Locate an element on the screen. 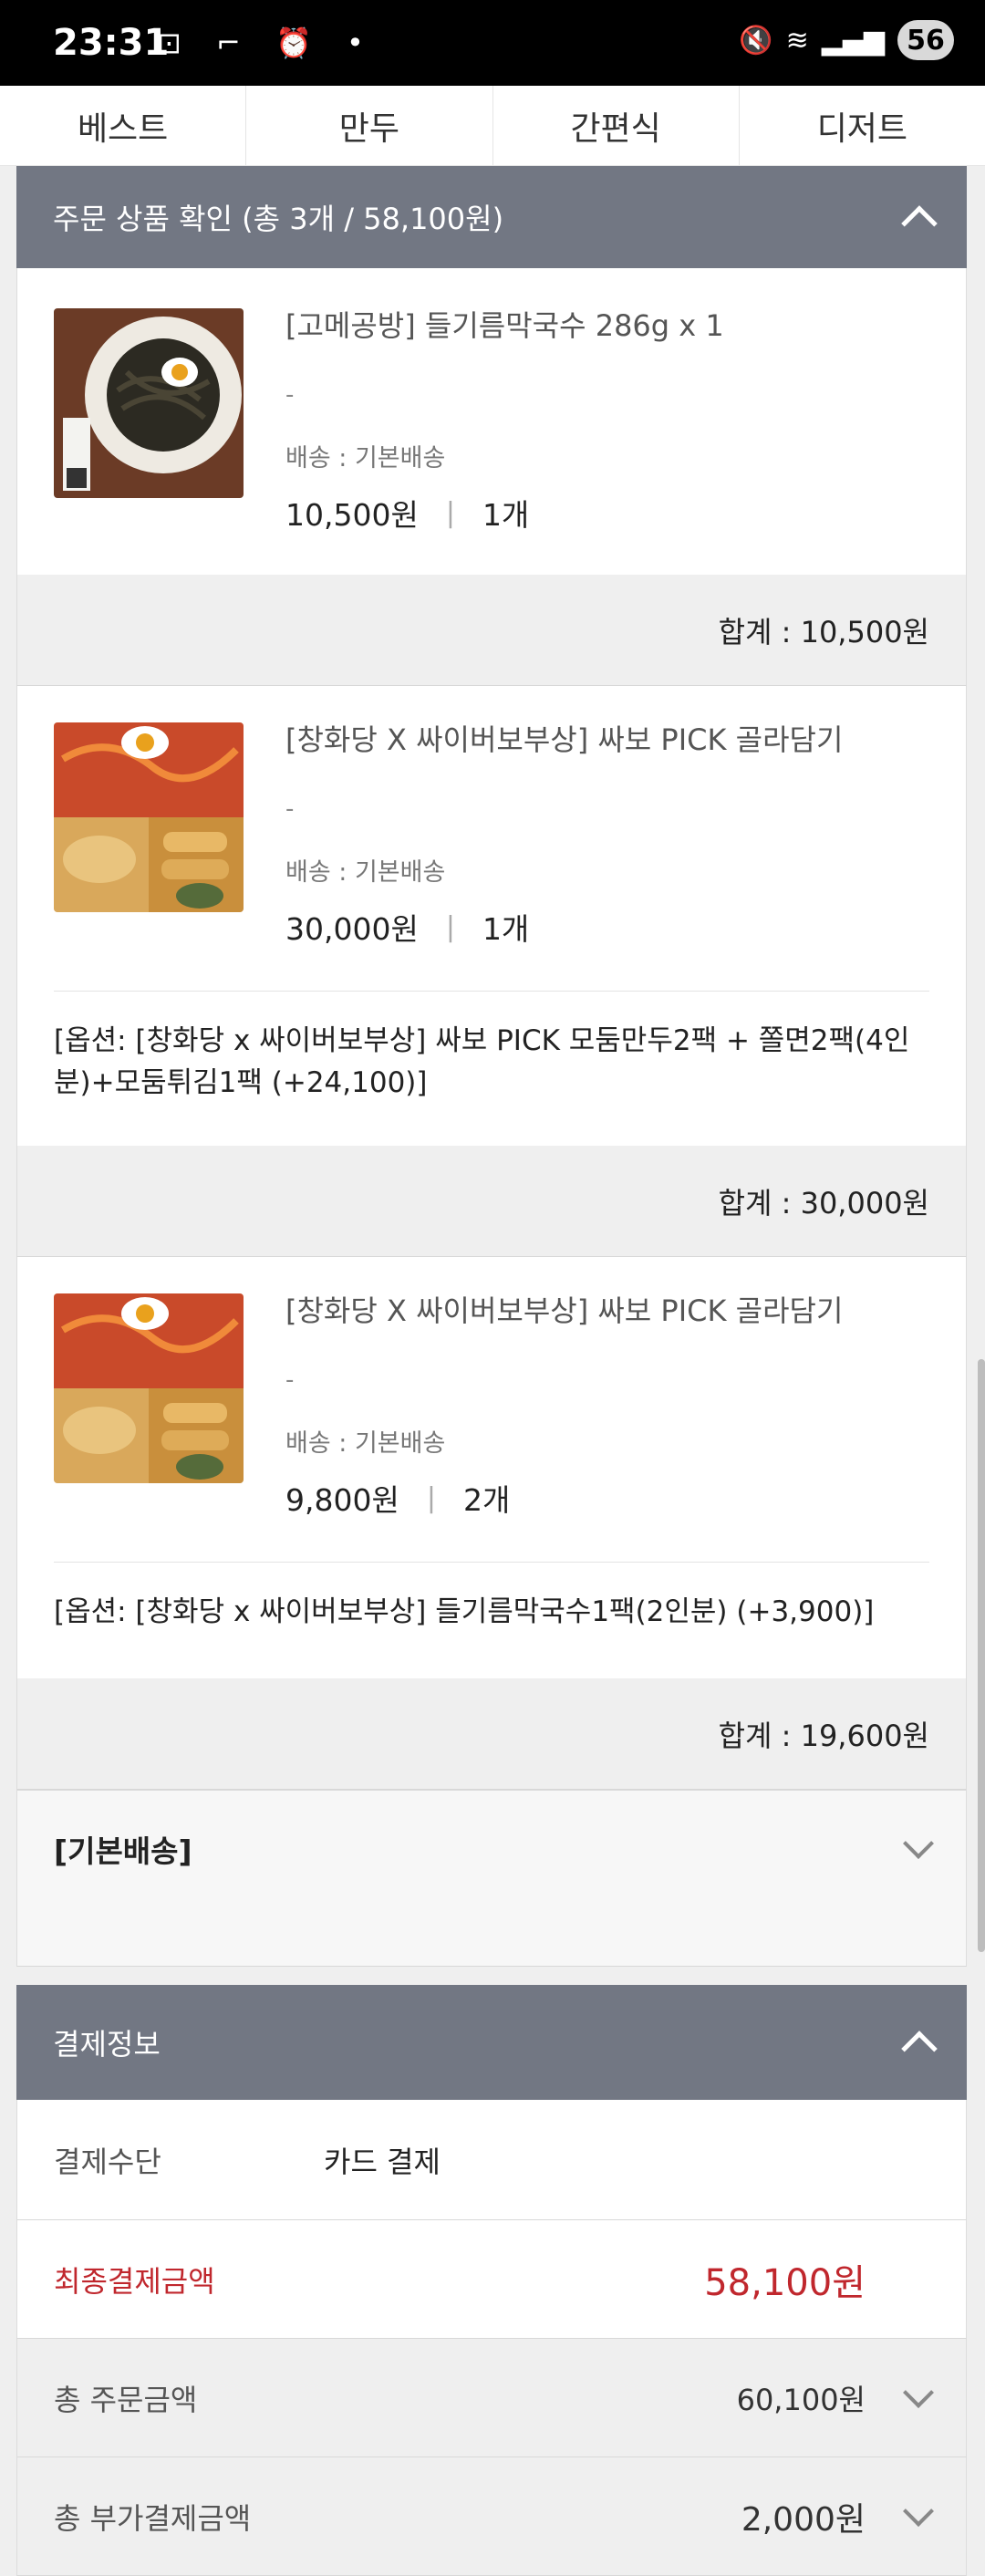  item-price: 10,500원 is located at coordinates (352, 515).